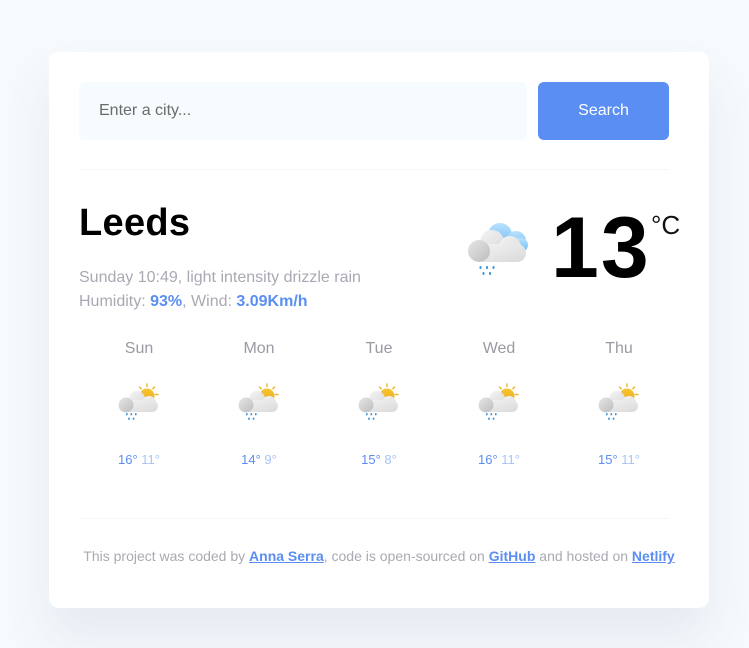 This screenshot has width=749, height=648. I want to click on wind-label: Wind:, so click(214, 301).